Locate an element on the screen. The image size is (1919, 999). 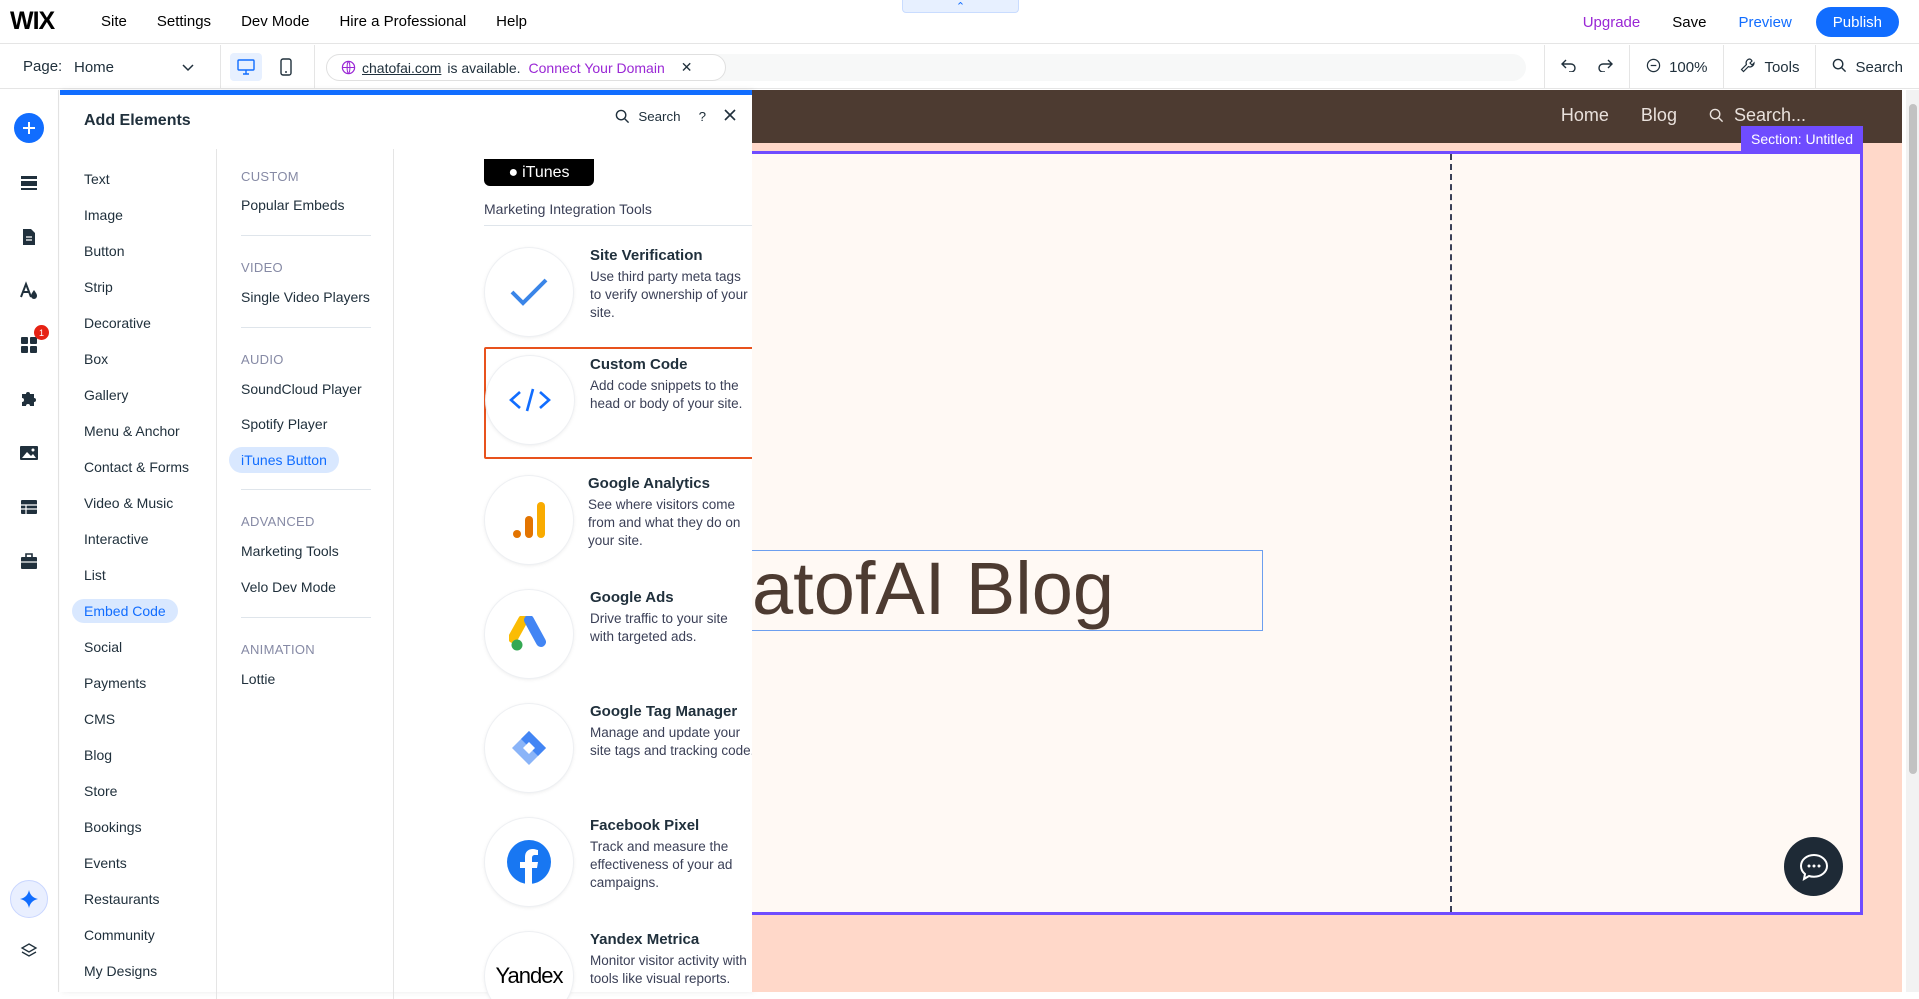
cms-button is located at coordinates (29, 507).